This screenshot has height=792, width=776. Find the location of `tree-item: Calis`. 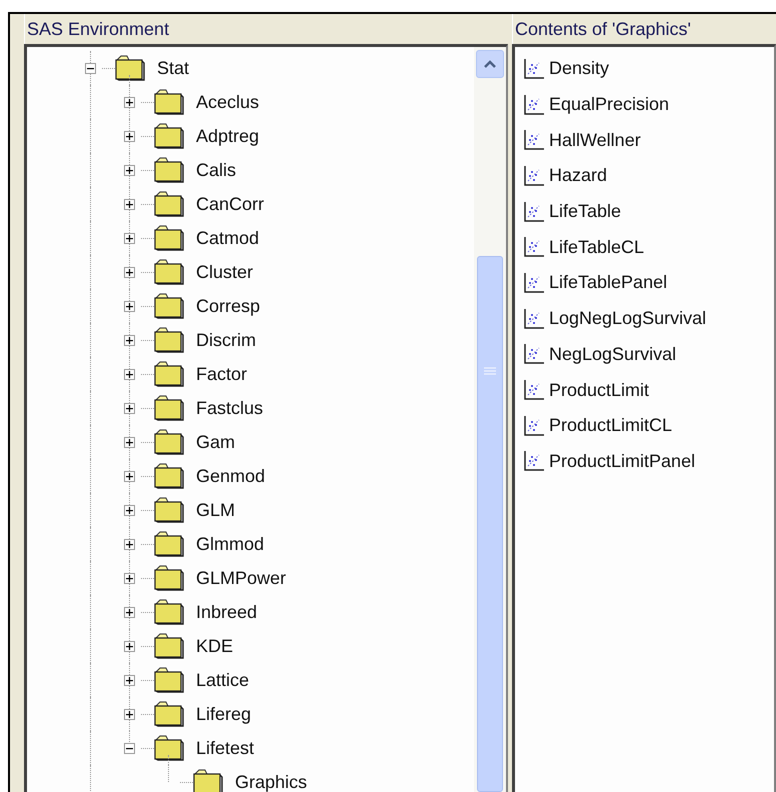

tree-item: Calis is located at coordinates (216, 170).